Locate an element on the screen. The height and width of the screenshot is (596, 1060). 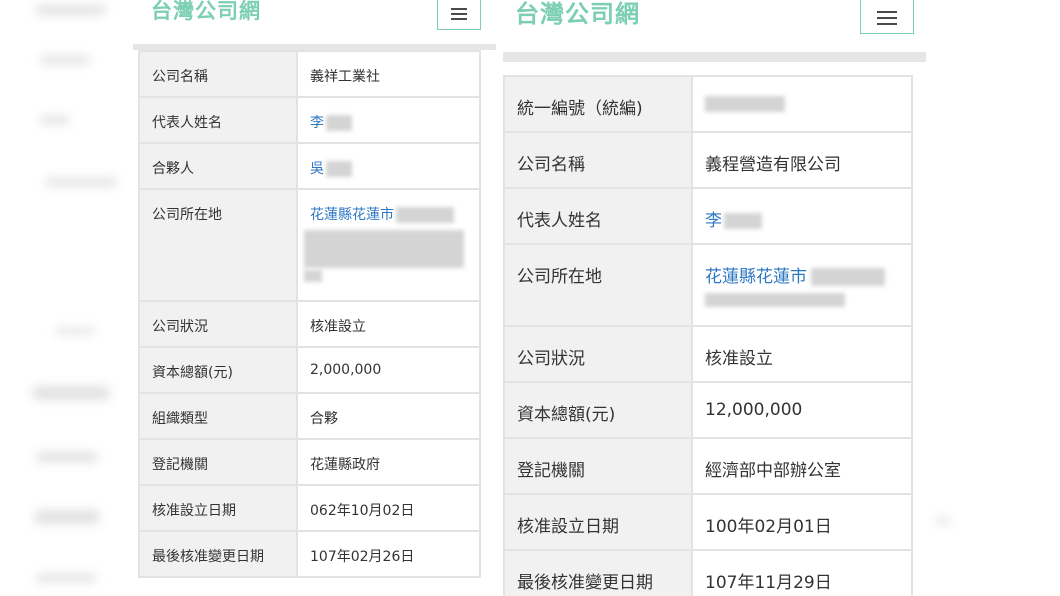
table-row: 資本總額(元) 12,000,000 is located at coordinates (708, 410).